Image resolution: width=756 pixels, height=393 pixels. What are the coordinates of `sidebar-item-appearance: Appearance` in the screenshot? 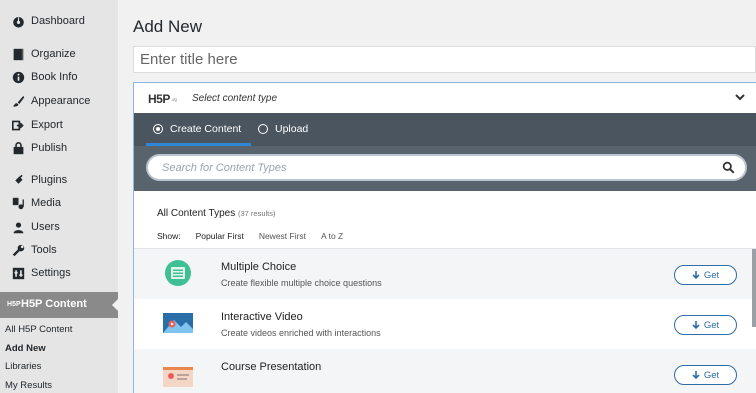 It's located at (59, 101).